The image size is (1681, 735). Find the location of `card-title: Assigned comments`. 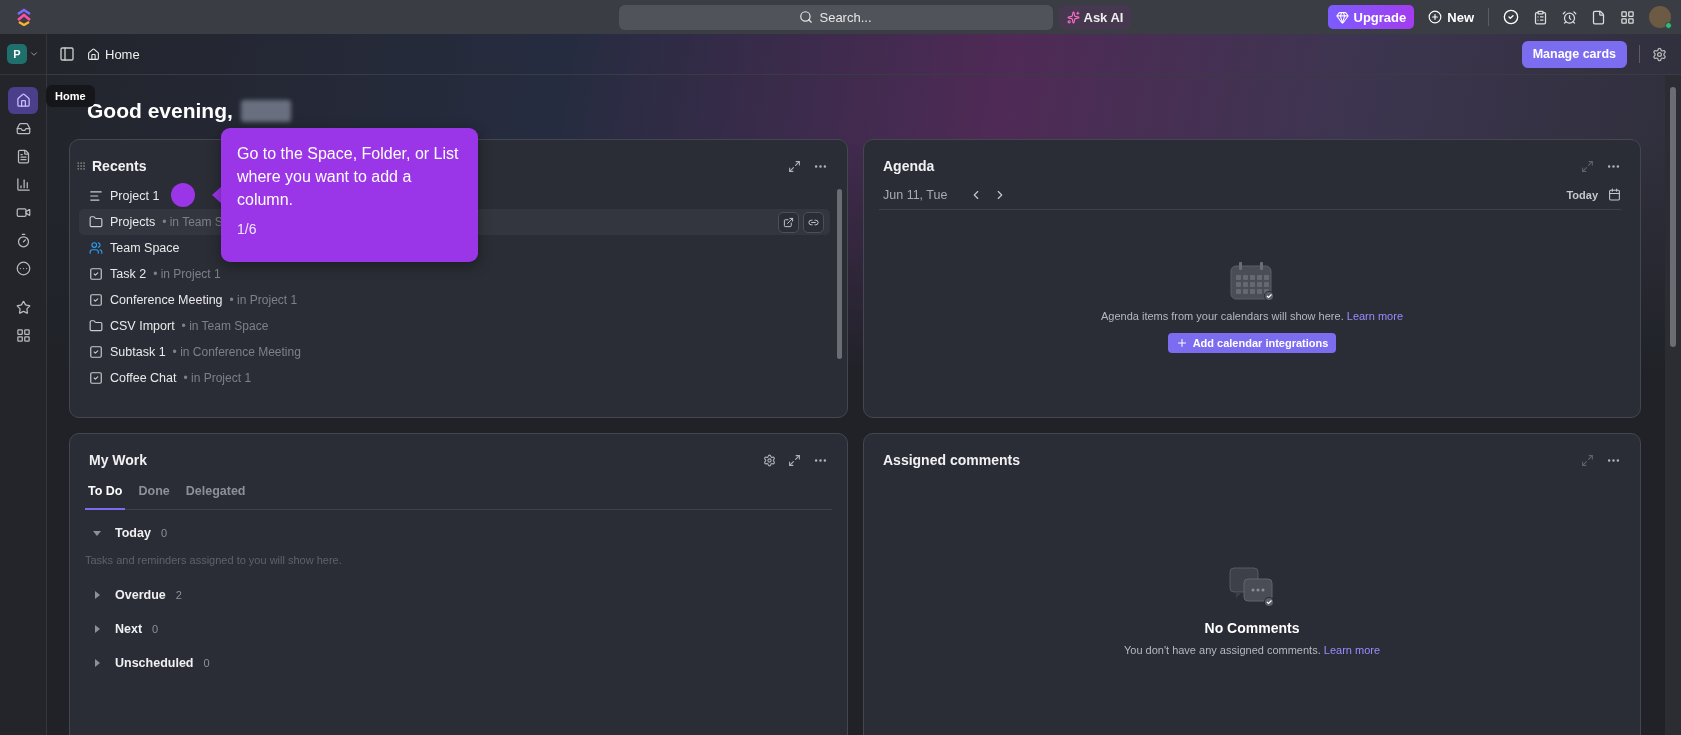

card-title: Assigned comments is located at coordinates (951, 460).